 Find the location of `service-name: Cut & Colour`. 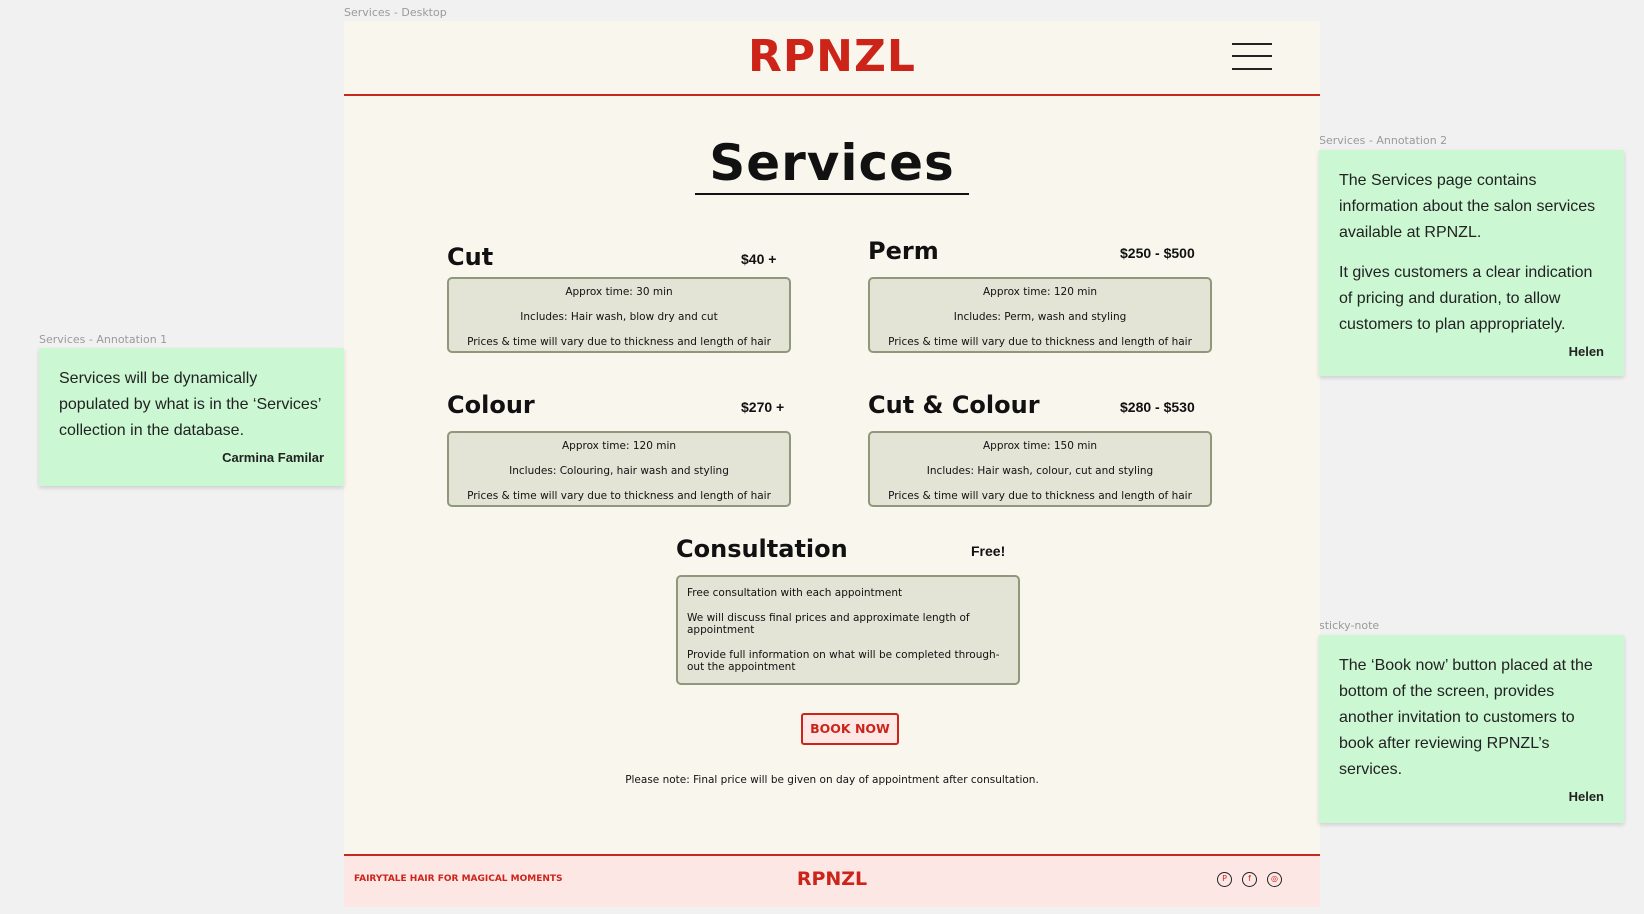

service-name: Cut & Colour is located at coordinates (954, 405).